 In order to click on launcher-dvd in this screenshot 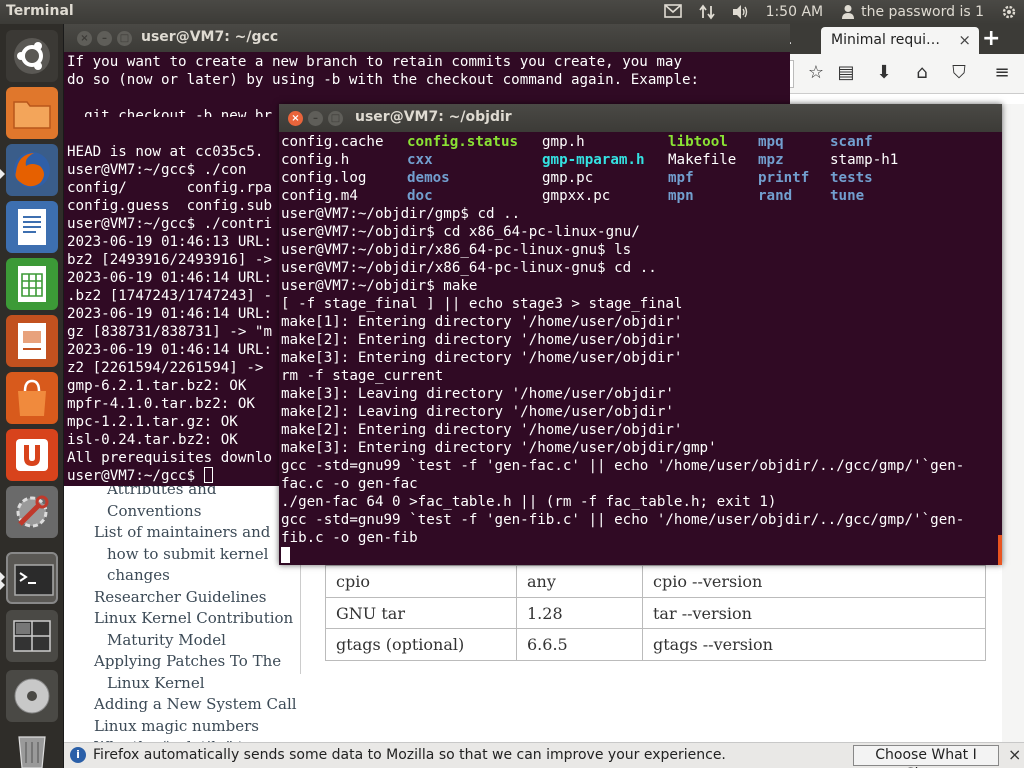, I will do `click(32, 696)`.